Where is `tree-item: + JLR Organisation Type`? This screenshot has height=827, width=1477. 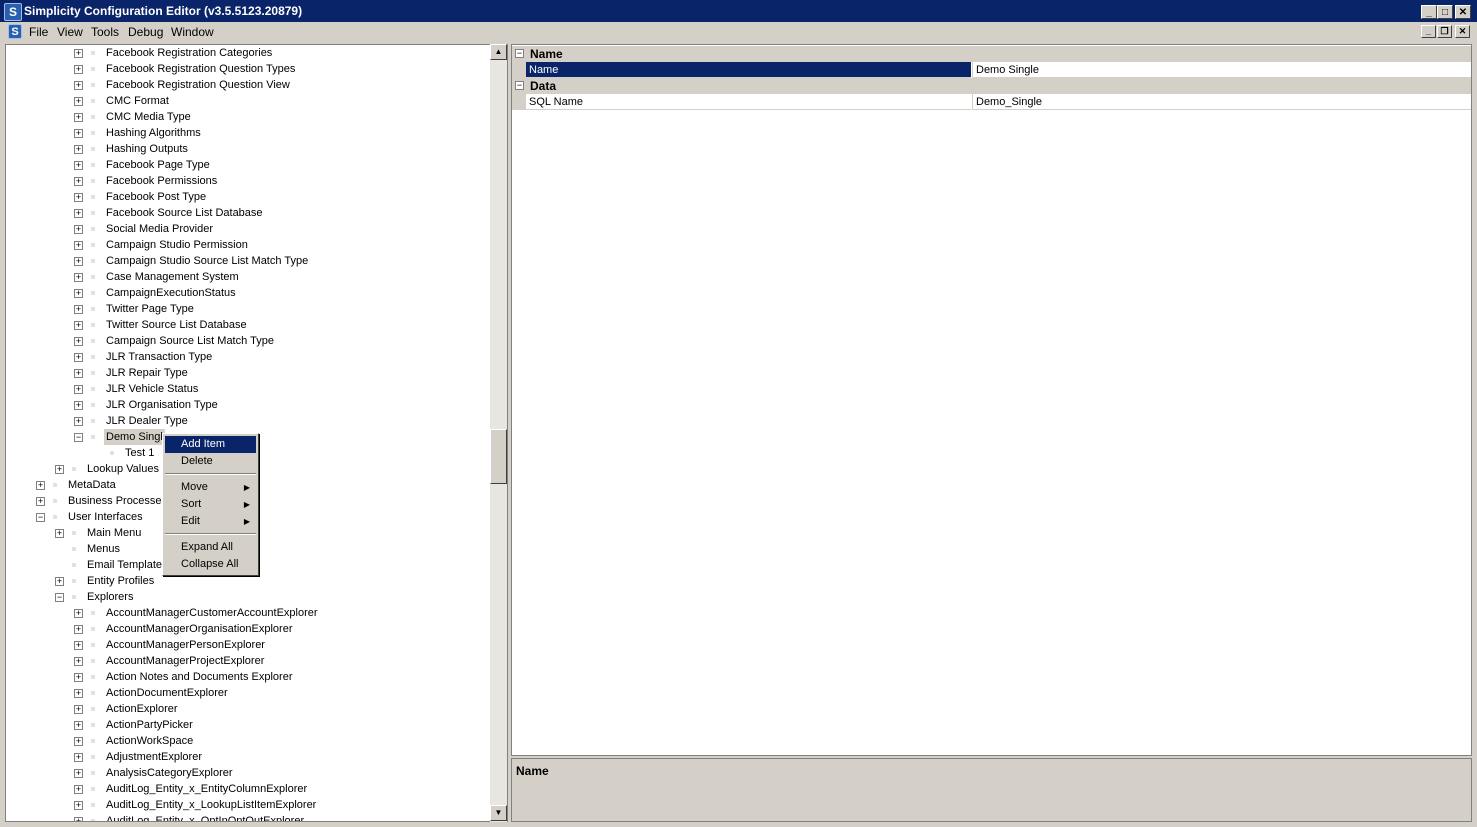 tree-item: + JLR Organisation Type is located at coordinates (248, 405).